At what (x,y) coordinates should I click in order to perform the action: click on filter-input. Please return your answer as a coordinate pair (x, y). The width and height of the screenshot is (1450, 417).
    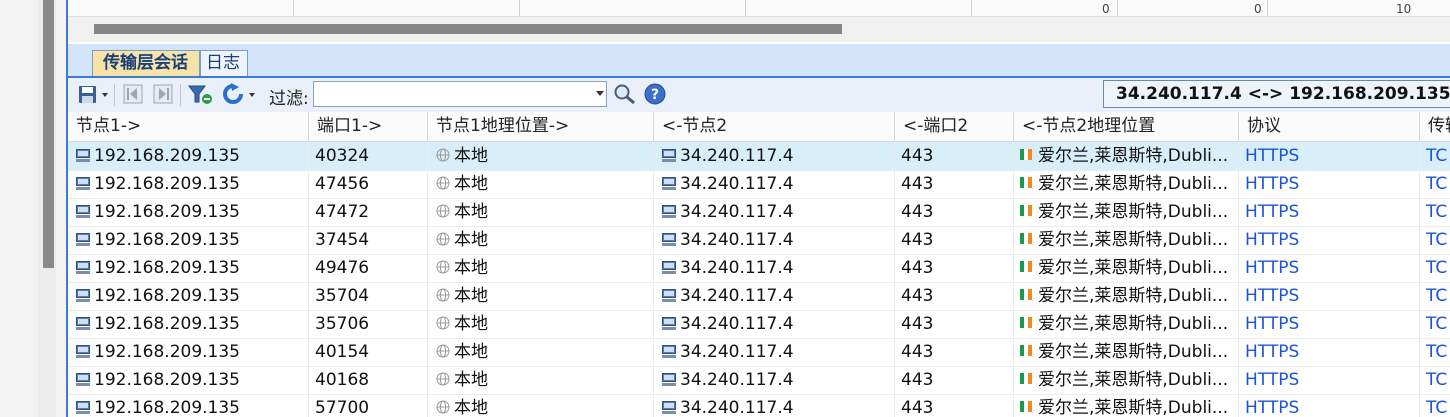
    Looking at the image, I should click on (460, 94).